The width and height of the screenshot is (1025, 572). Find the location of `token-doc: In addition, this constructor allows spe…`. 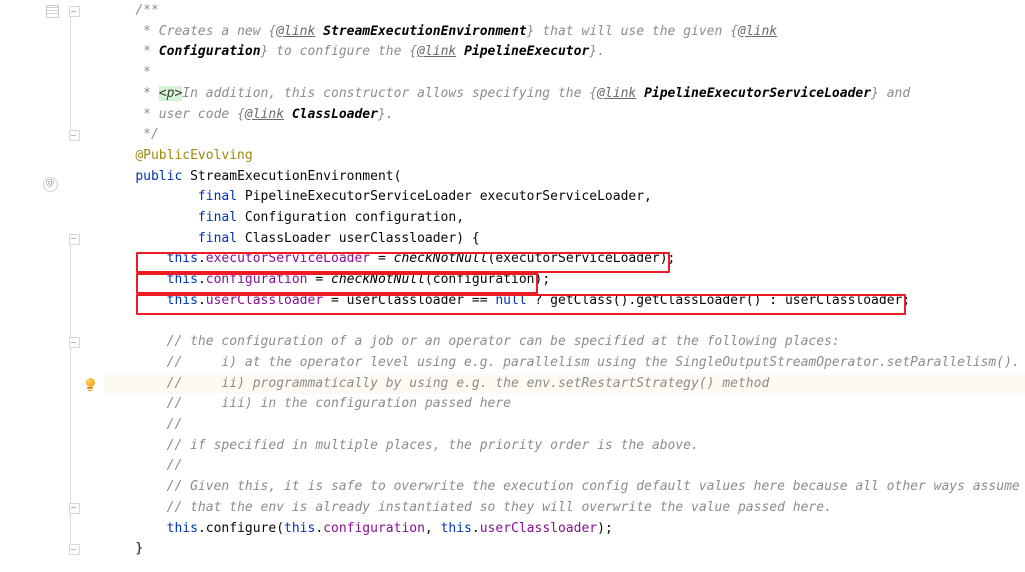

token-doc: In addition, this constructor allows spe… is located at coordinates (390, 93).